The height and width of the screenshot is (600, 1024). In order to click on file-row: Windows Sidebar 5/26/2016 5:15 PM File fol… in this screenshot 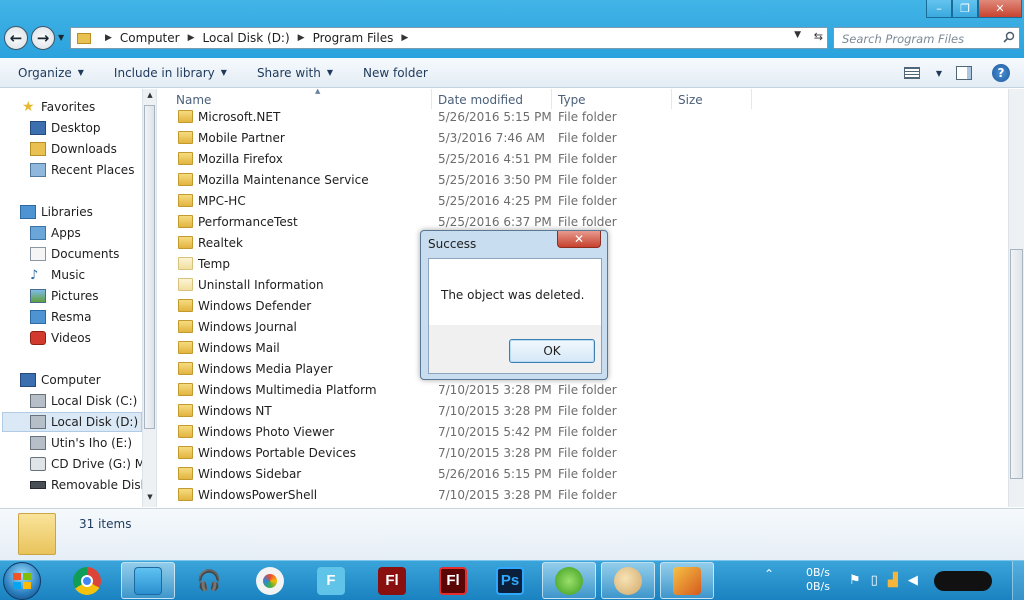, I will do `click(583, 474)`.